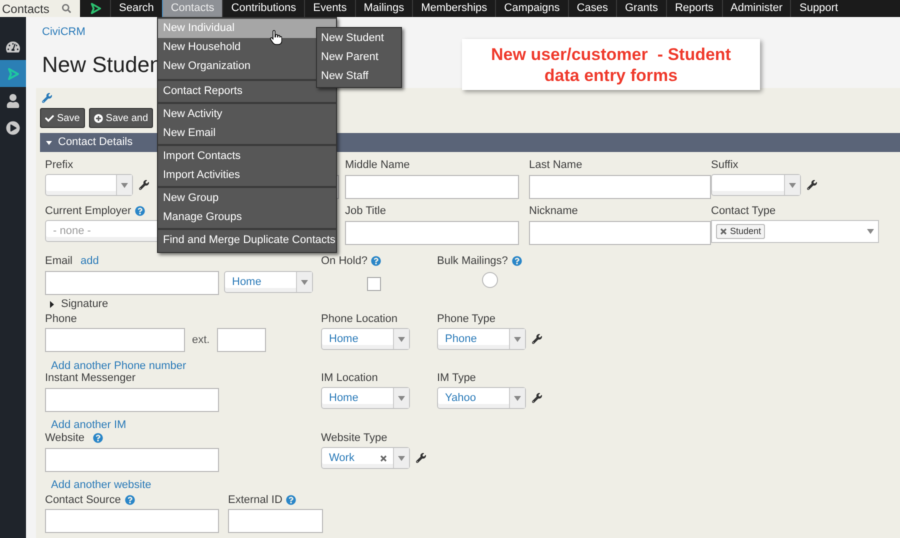 This screenshot has height=538, width=900. I want to click on field-label: Email, so click(59, 261).